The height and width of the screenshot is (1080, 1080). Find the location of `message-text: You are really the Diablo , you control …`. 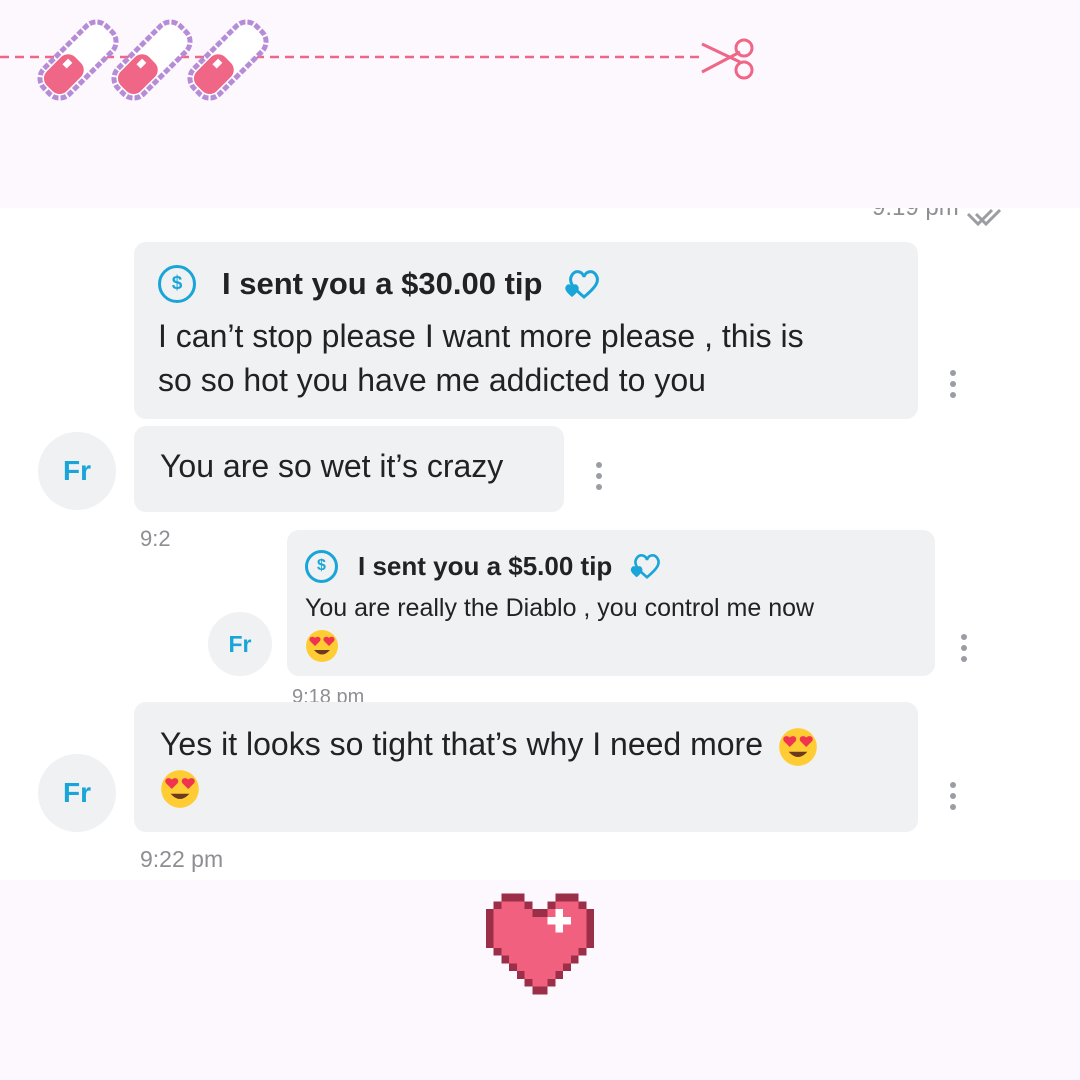

message-text: You are really the Diablo , you control … is located at coordinates (560, 608).